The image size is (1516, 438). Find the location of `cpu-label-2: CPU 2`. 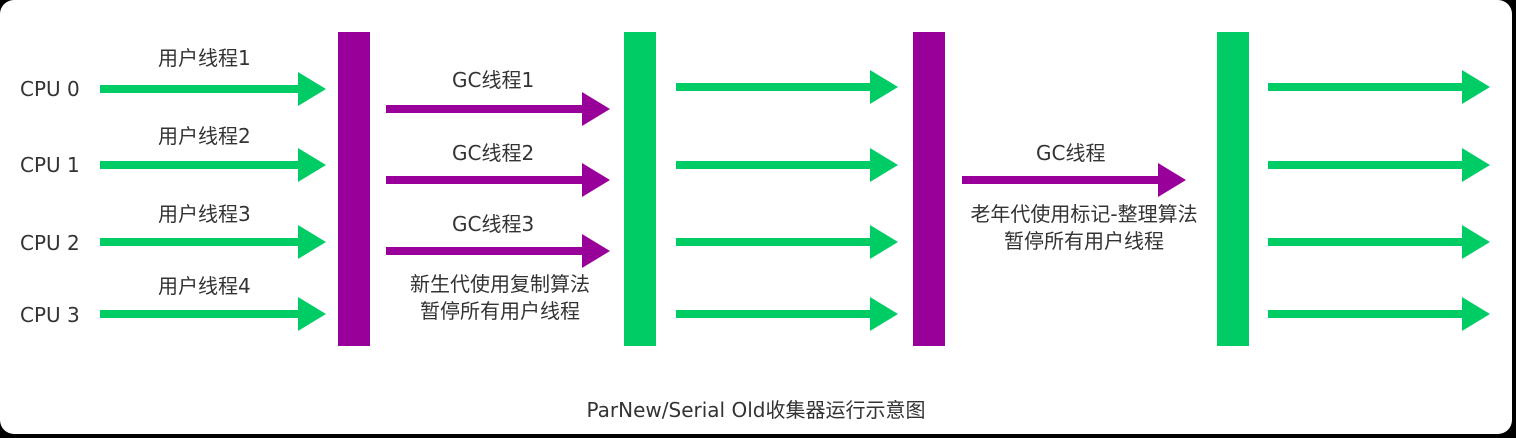

cpu-label-2: CPU 2 is located at coordinates (50, 243).